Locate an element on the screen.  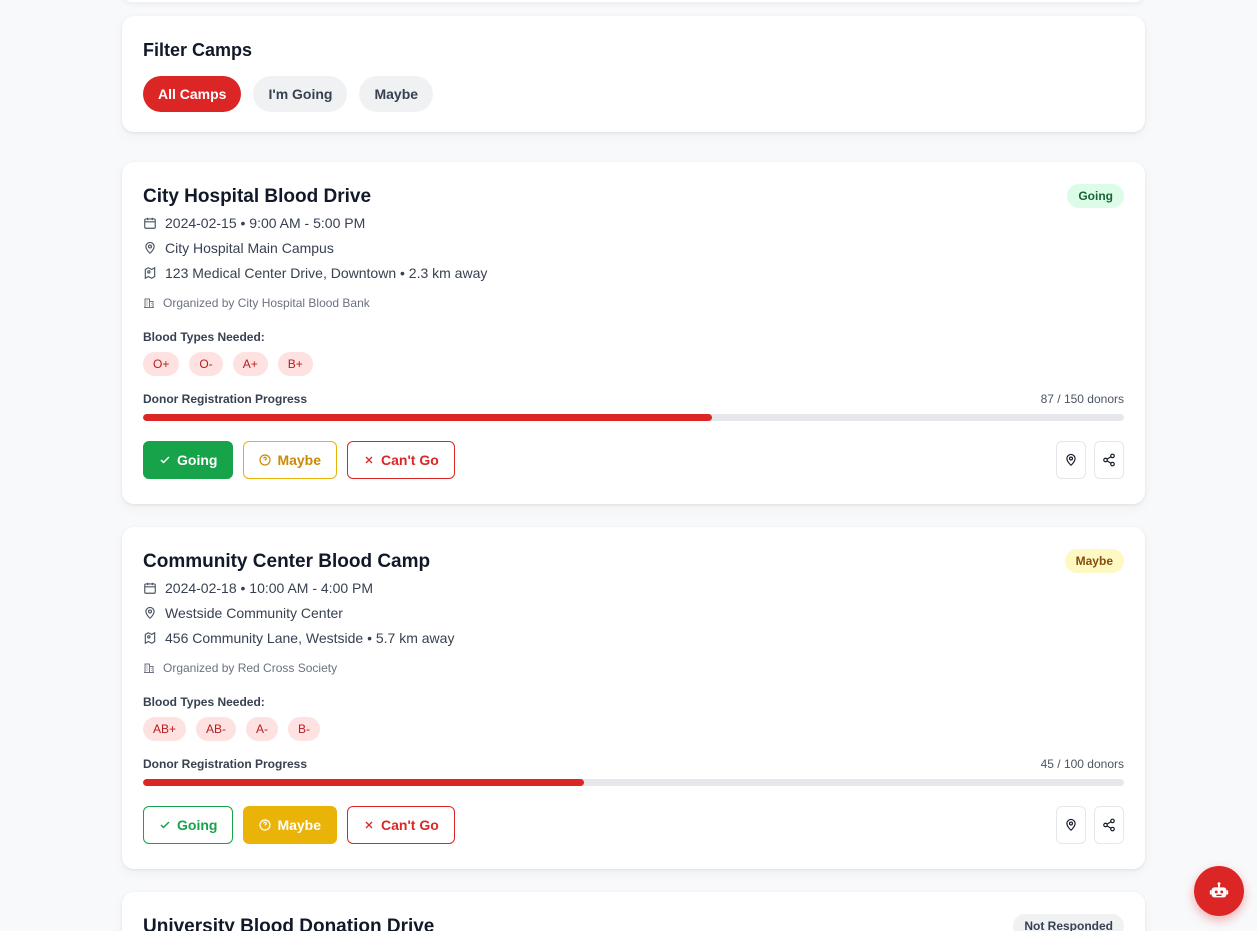
robot-icon is located at coordinates (1219, 891).